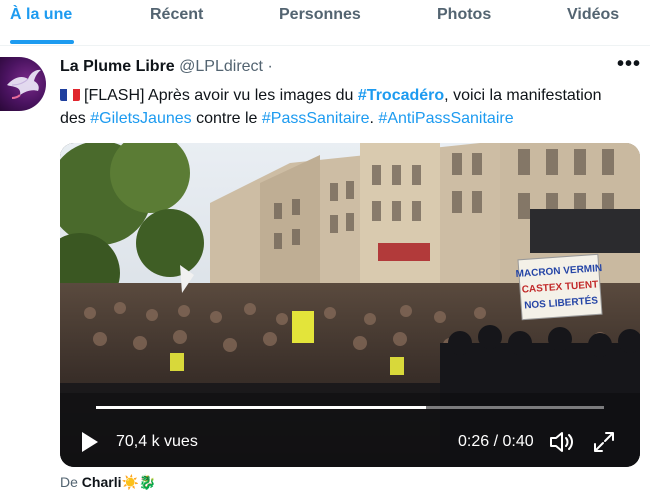 Image resolution: width=650 pixels, height=498 pixels. Describe the element at coordinates (261, 407) in the screenshot. I see `video-progress-fill` at that location.